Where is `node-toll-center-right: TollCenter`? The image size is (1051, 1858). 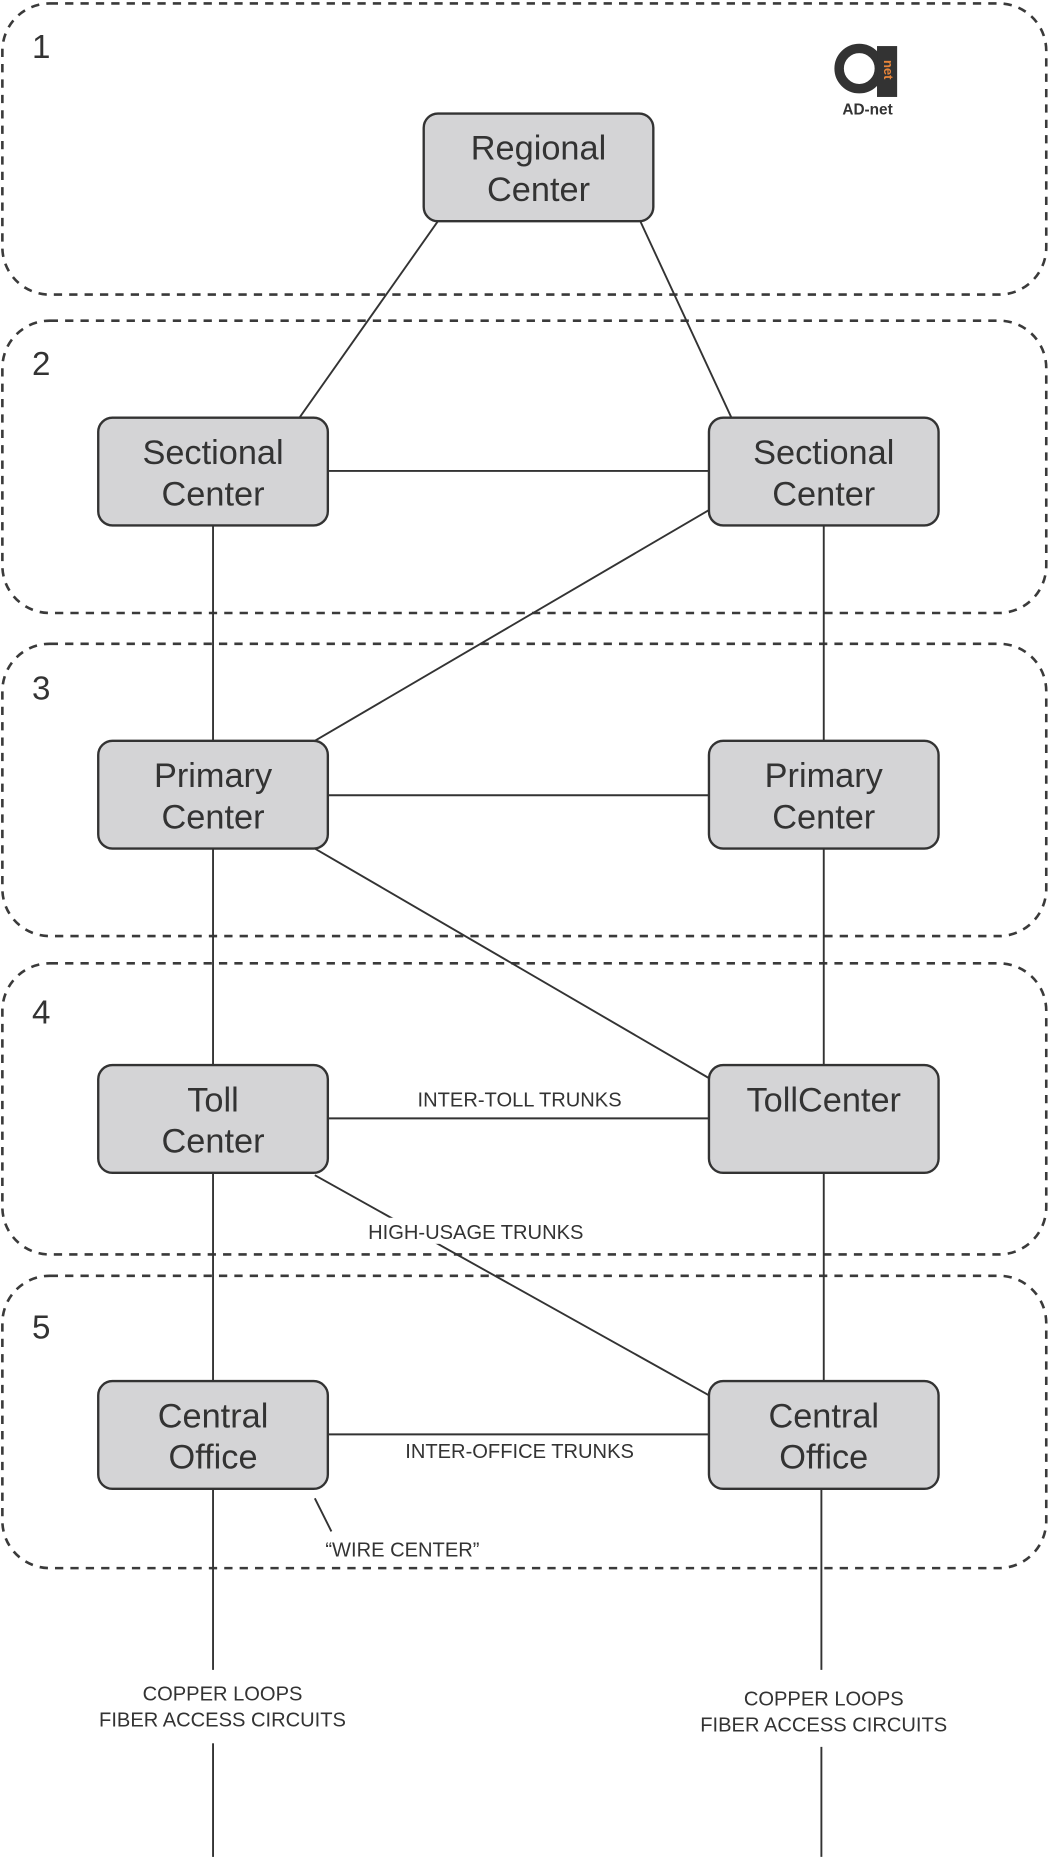
node-toll-center-right: TollCenter is located at coordinates (823, 1118).